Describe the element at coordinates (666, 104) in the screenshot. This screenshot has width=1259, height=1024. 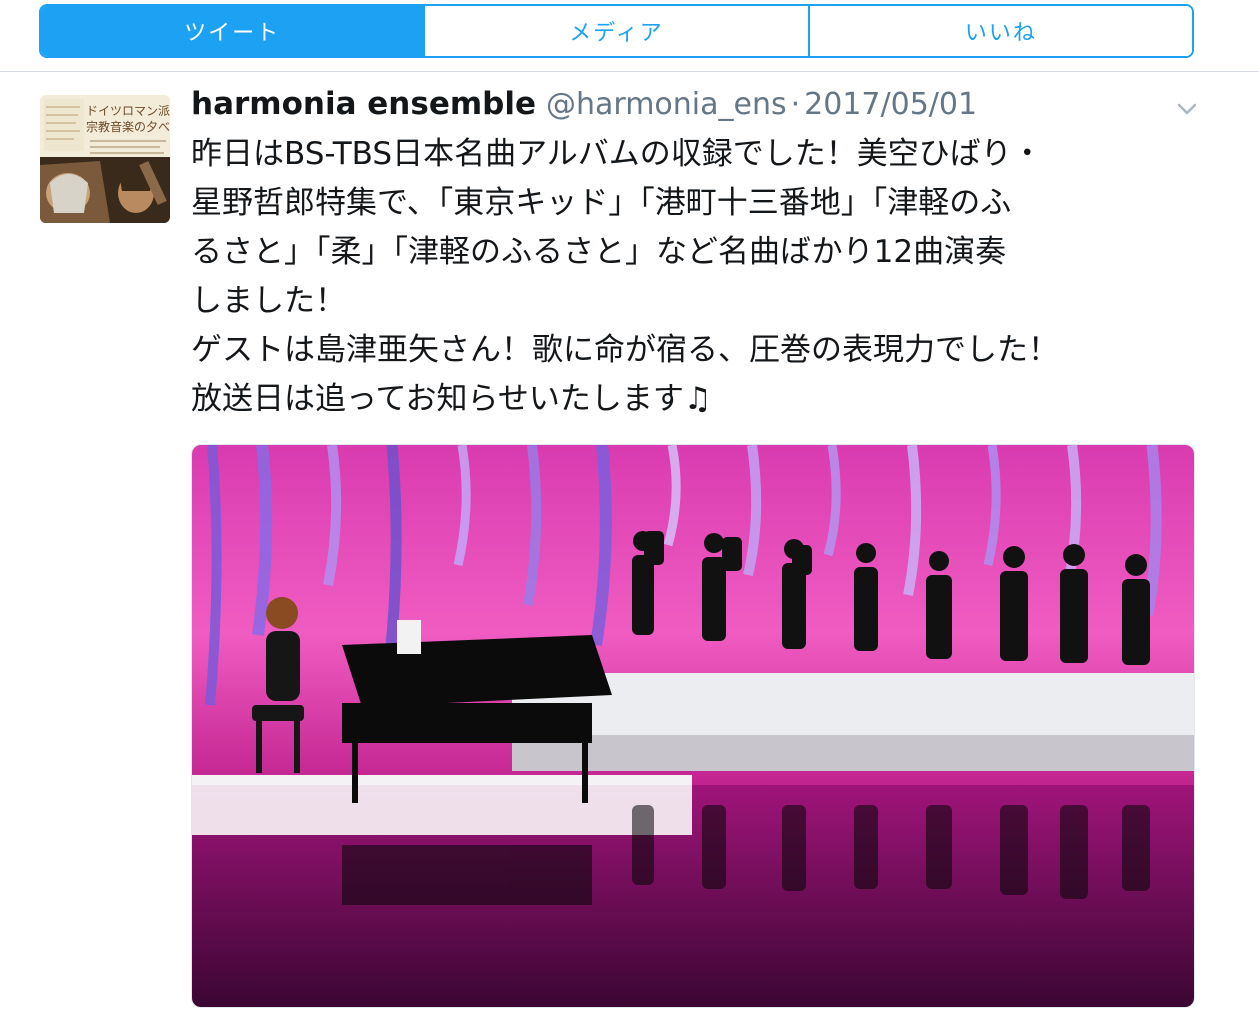
I see `author-handle: @harmonia_ens` at that location.